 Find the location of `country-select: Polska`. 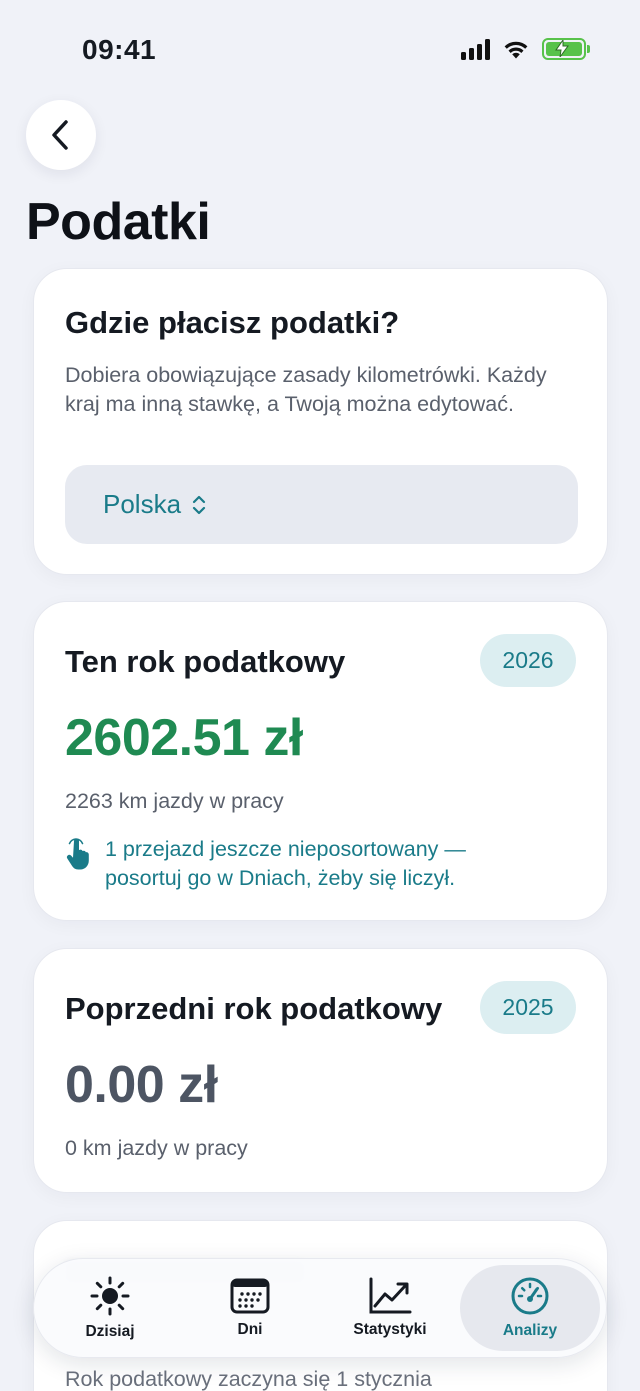

country-select: Polska is located at coordinates (321, 504).